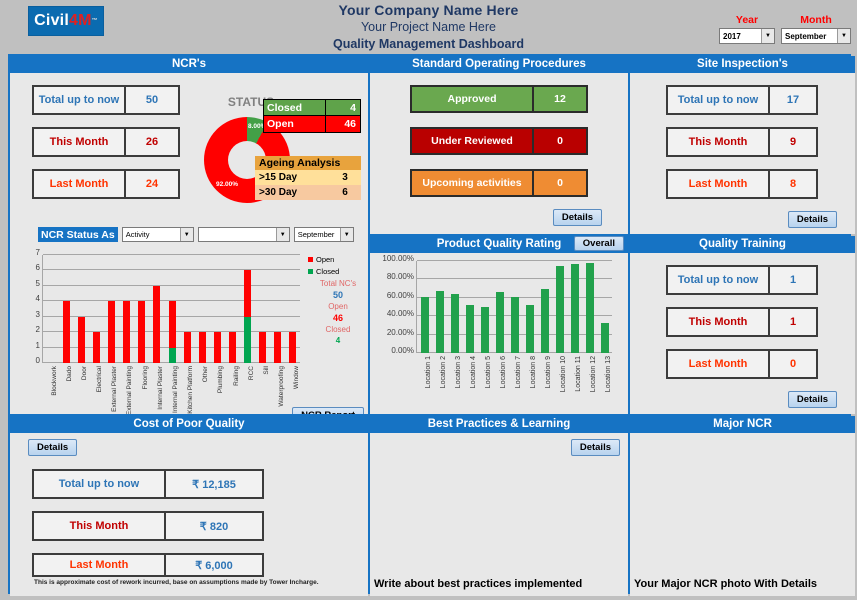  I want to click on sop-details-button: Details, so click(577, 217).